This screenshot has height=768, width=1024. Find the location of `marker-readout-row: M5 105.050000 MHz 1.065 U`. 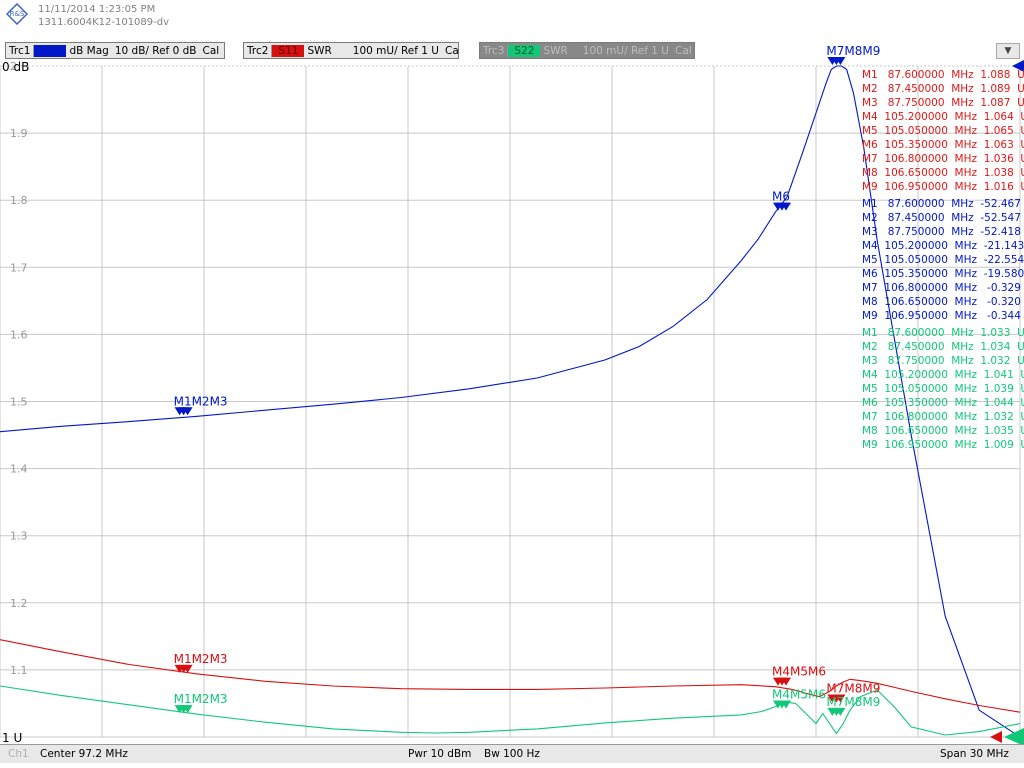

marker-readout-row: M5 105.050000 MHz 1.065 U is located at coordinates (943, 131).